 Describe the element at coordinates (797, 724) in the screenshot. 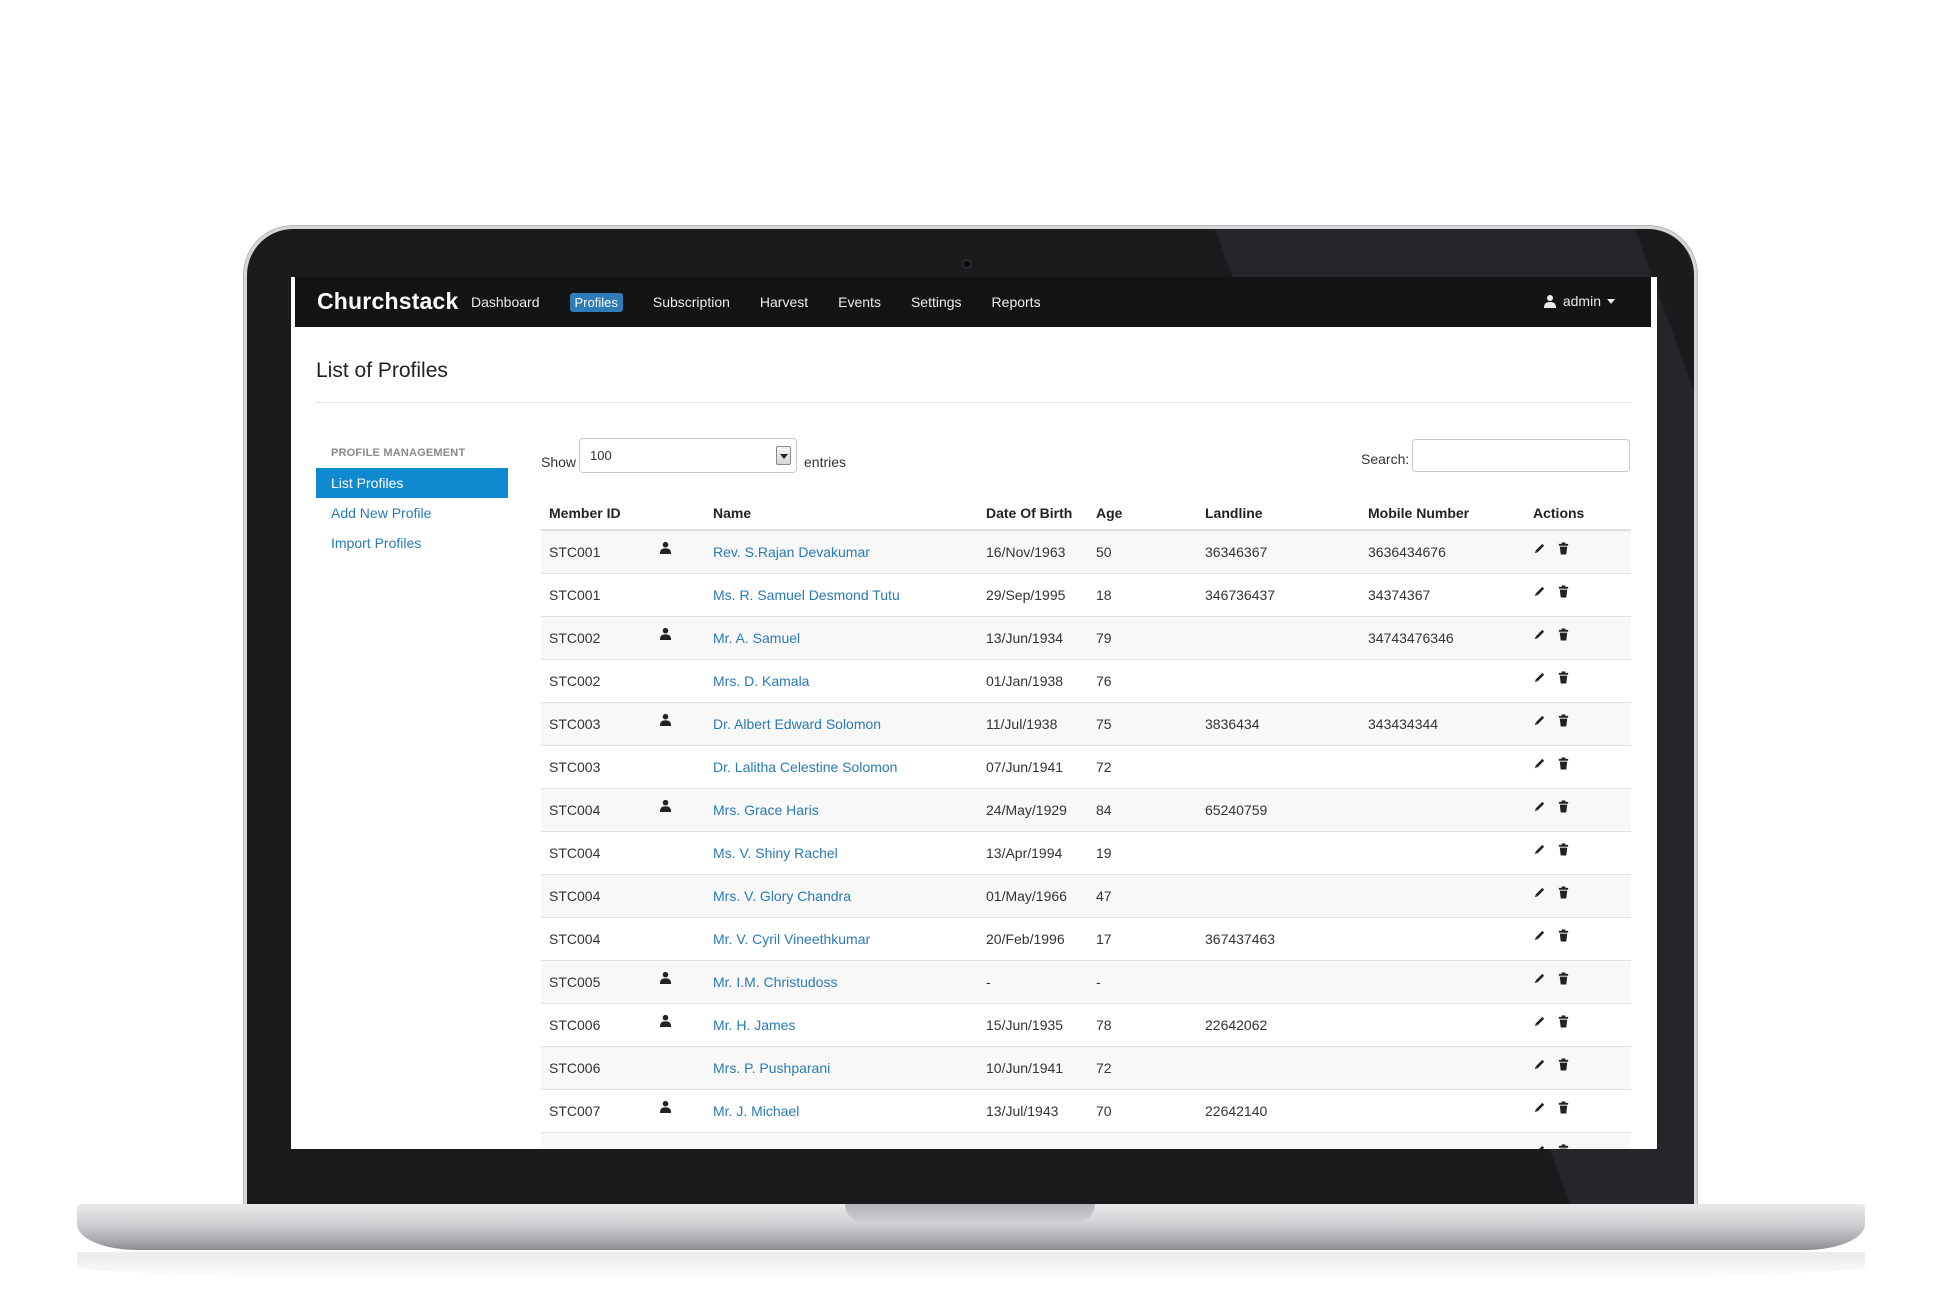

I see `profile-name-link: Dr. Albert Edward Solomon` at that location.